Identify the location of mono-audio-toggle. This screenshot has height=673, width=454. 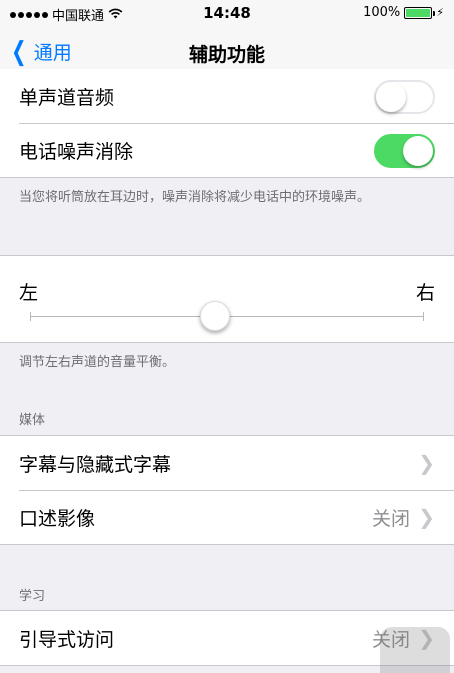
(404, 97).